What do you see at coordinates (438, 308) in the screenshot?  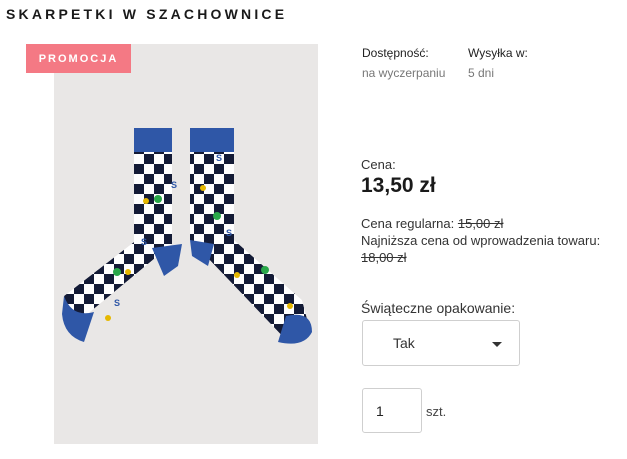 I see `gift-wrap-label: Świąteczne opakowanie:` at bounding box center [438, 308].